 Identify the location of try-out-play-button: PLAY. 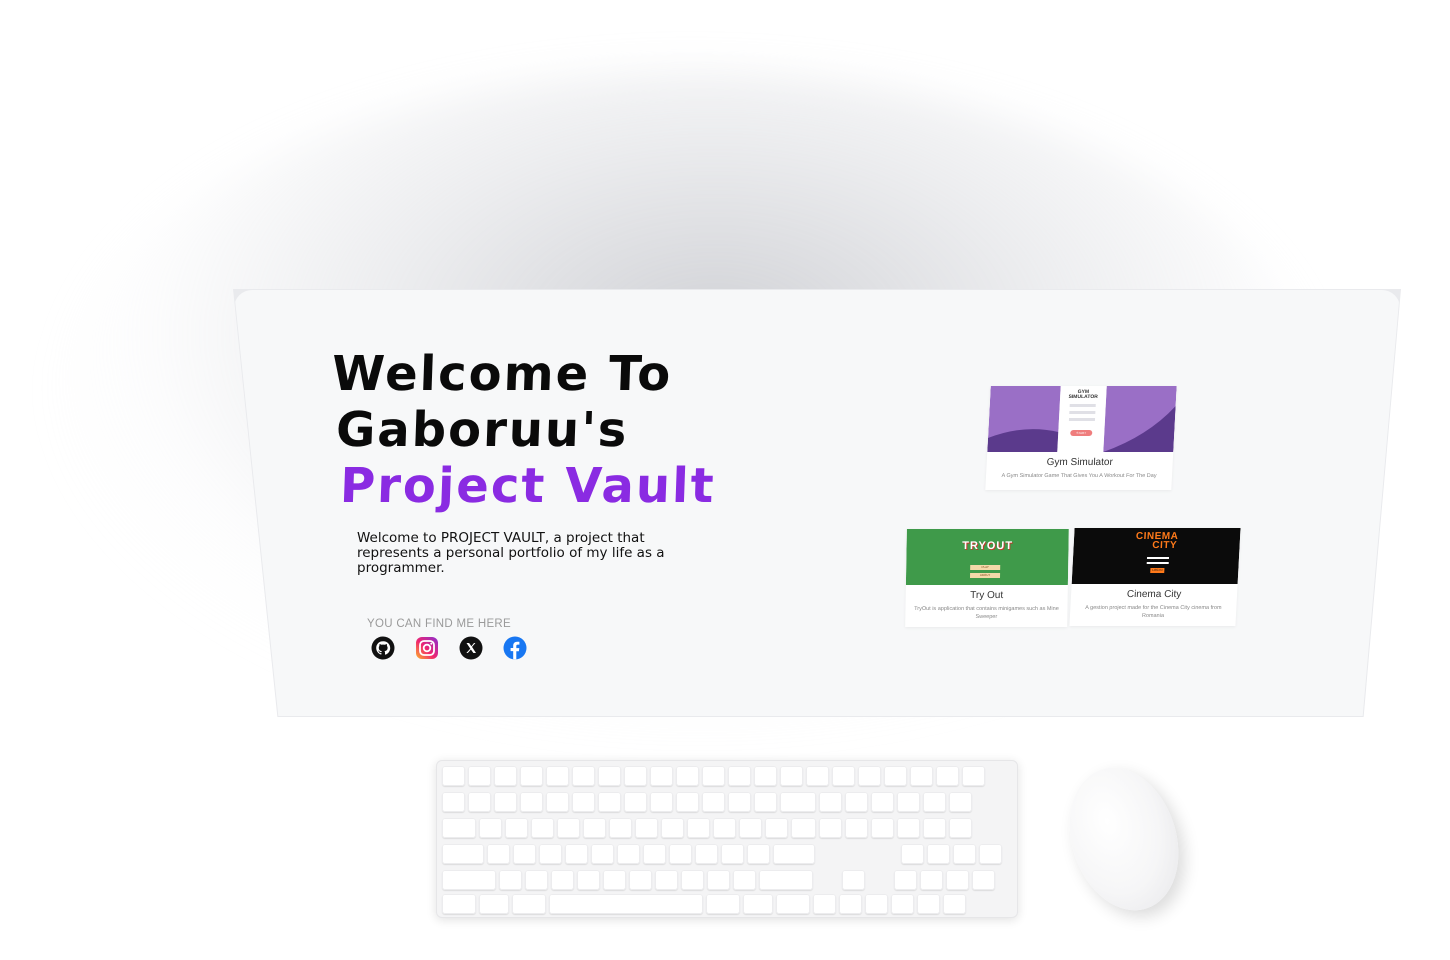
(985, 567).